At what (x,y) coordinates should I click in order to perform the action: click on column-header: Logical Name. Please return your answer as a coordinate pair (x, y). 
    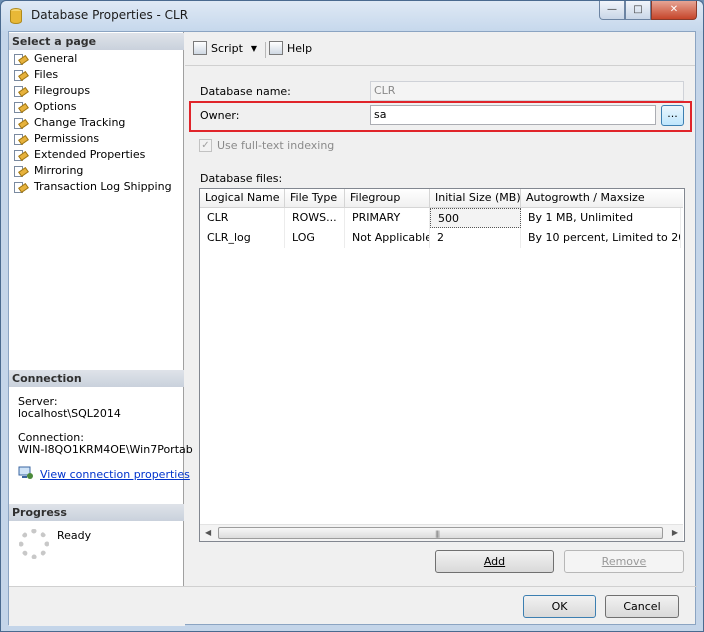
    Looking at the image, I should click on (242, 198).